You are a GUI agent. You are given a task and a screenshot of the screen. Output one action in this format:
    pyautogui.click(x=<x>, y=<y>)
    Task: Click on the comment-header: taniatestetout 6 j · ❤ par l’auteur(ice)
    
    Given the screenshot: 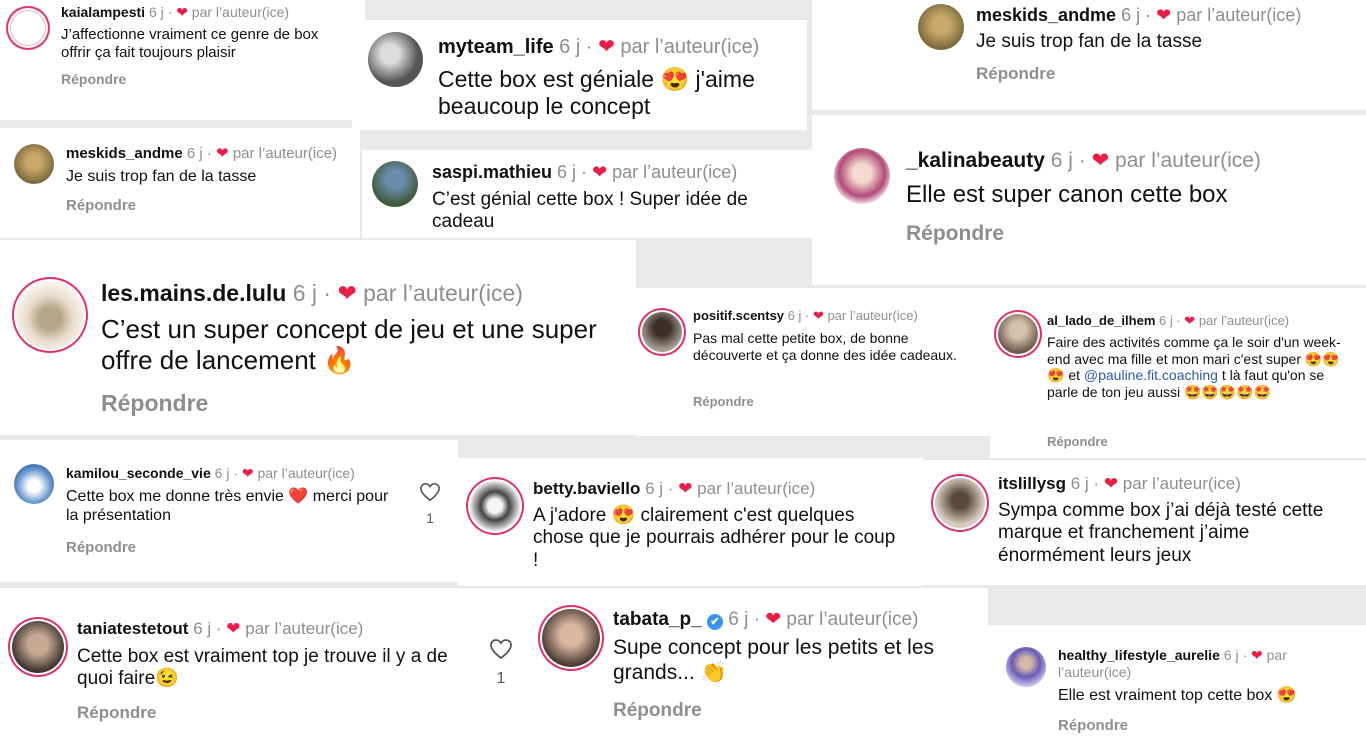 What is the action you would take?
    pyautogui.click(x=220, y=629)
    